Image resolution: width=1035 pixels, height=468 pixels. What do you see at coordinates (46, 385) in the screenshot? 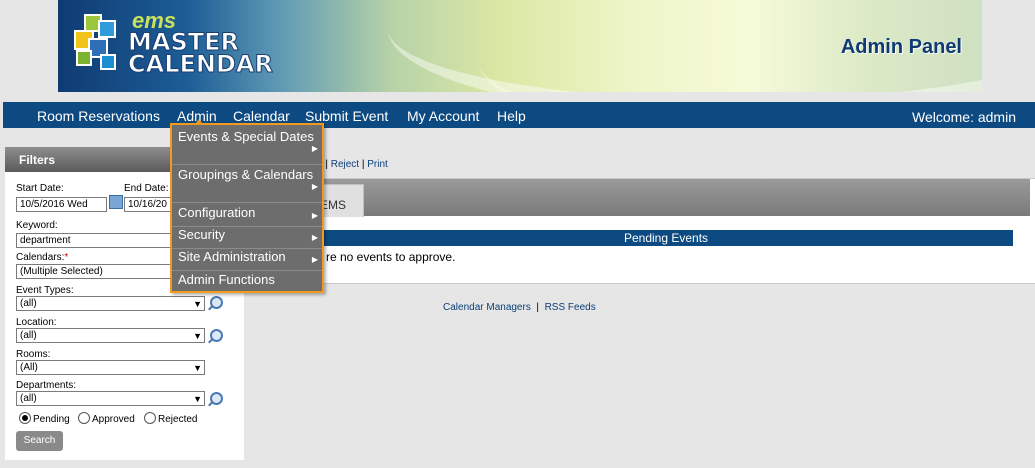
I see `departments-label: Departments:` at bounding box center [46, 385].